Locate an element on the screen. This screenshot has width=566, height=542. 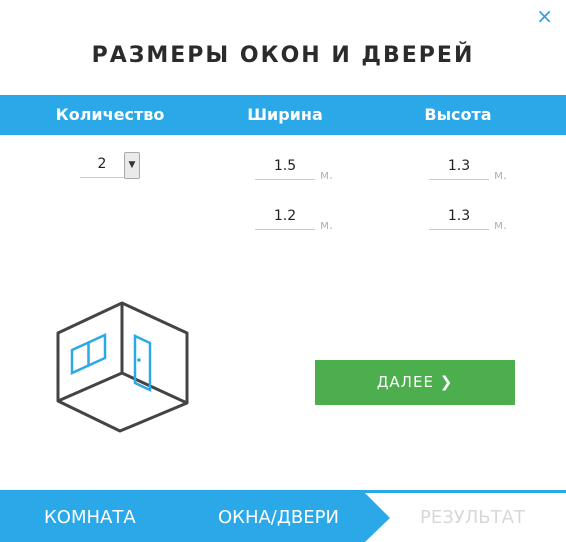
height-value-1: 1.3 is located at coordinates (459, 166).